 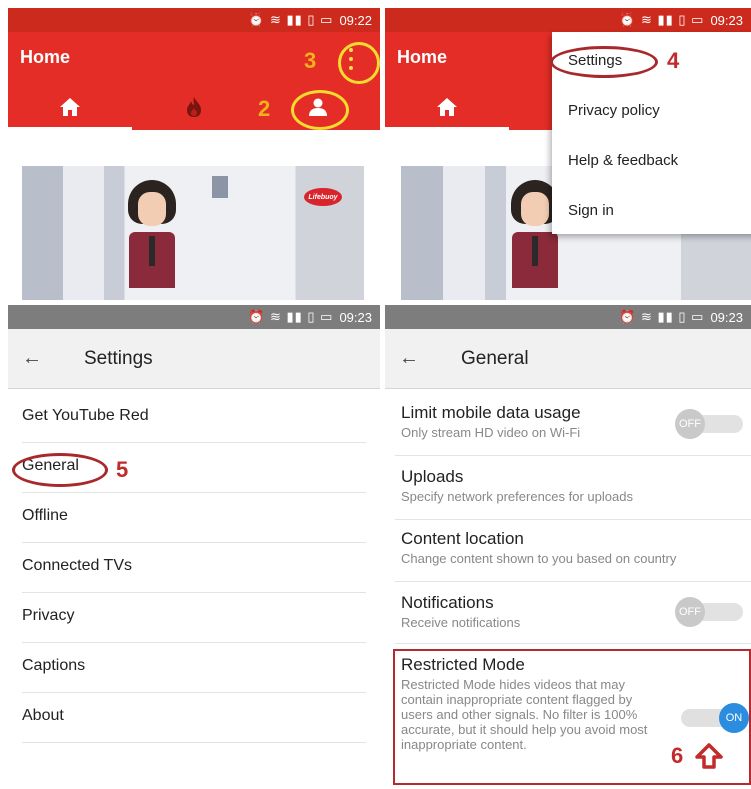 What do you see at coordinates (623, 160) in the screenshot?
I see `menu-item-help-feedback: Help & feedback` at bounding box center [623, 160].